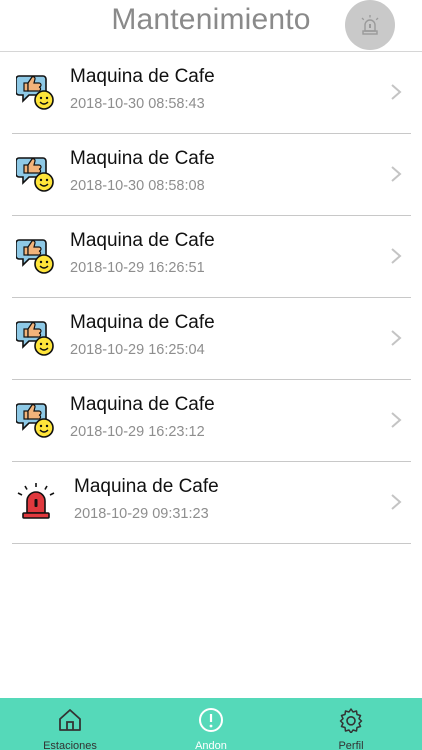  What do you see at coordinates (211, 503) in the screenshot?
I see `list-item: Maquina de Cafe 2018-10-29 09:31:23` at bounding box center [211, 503].